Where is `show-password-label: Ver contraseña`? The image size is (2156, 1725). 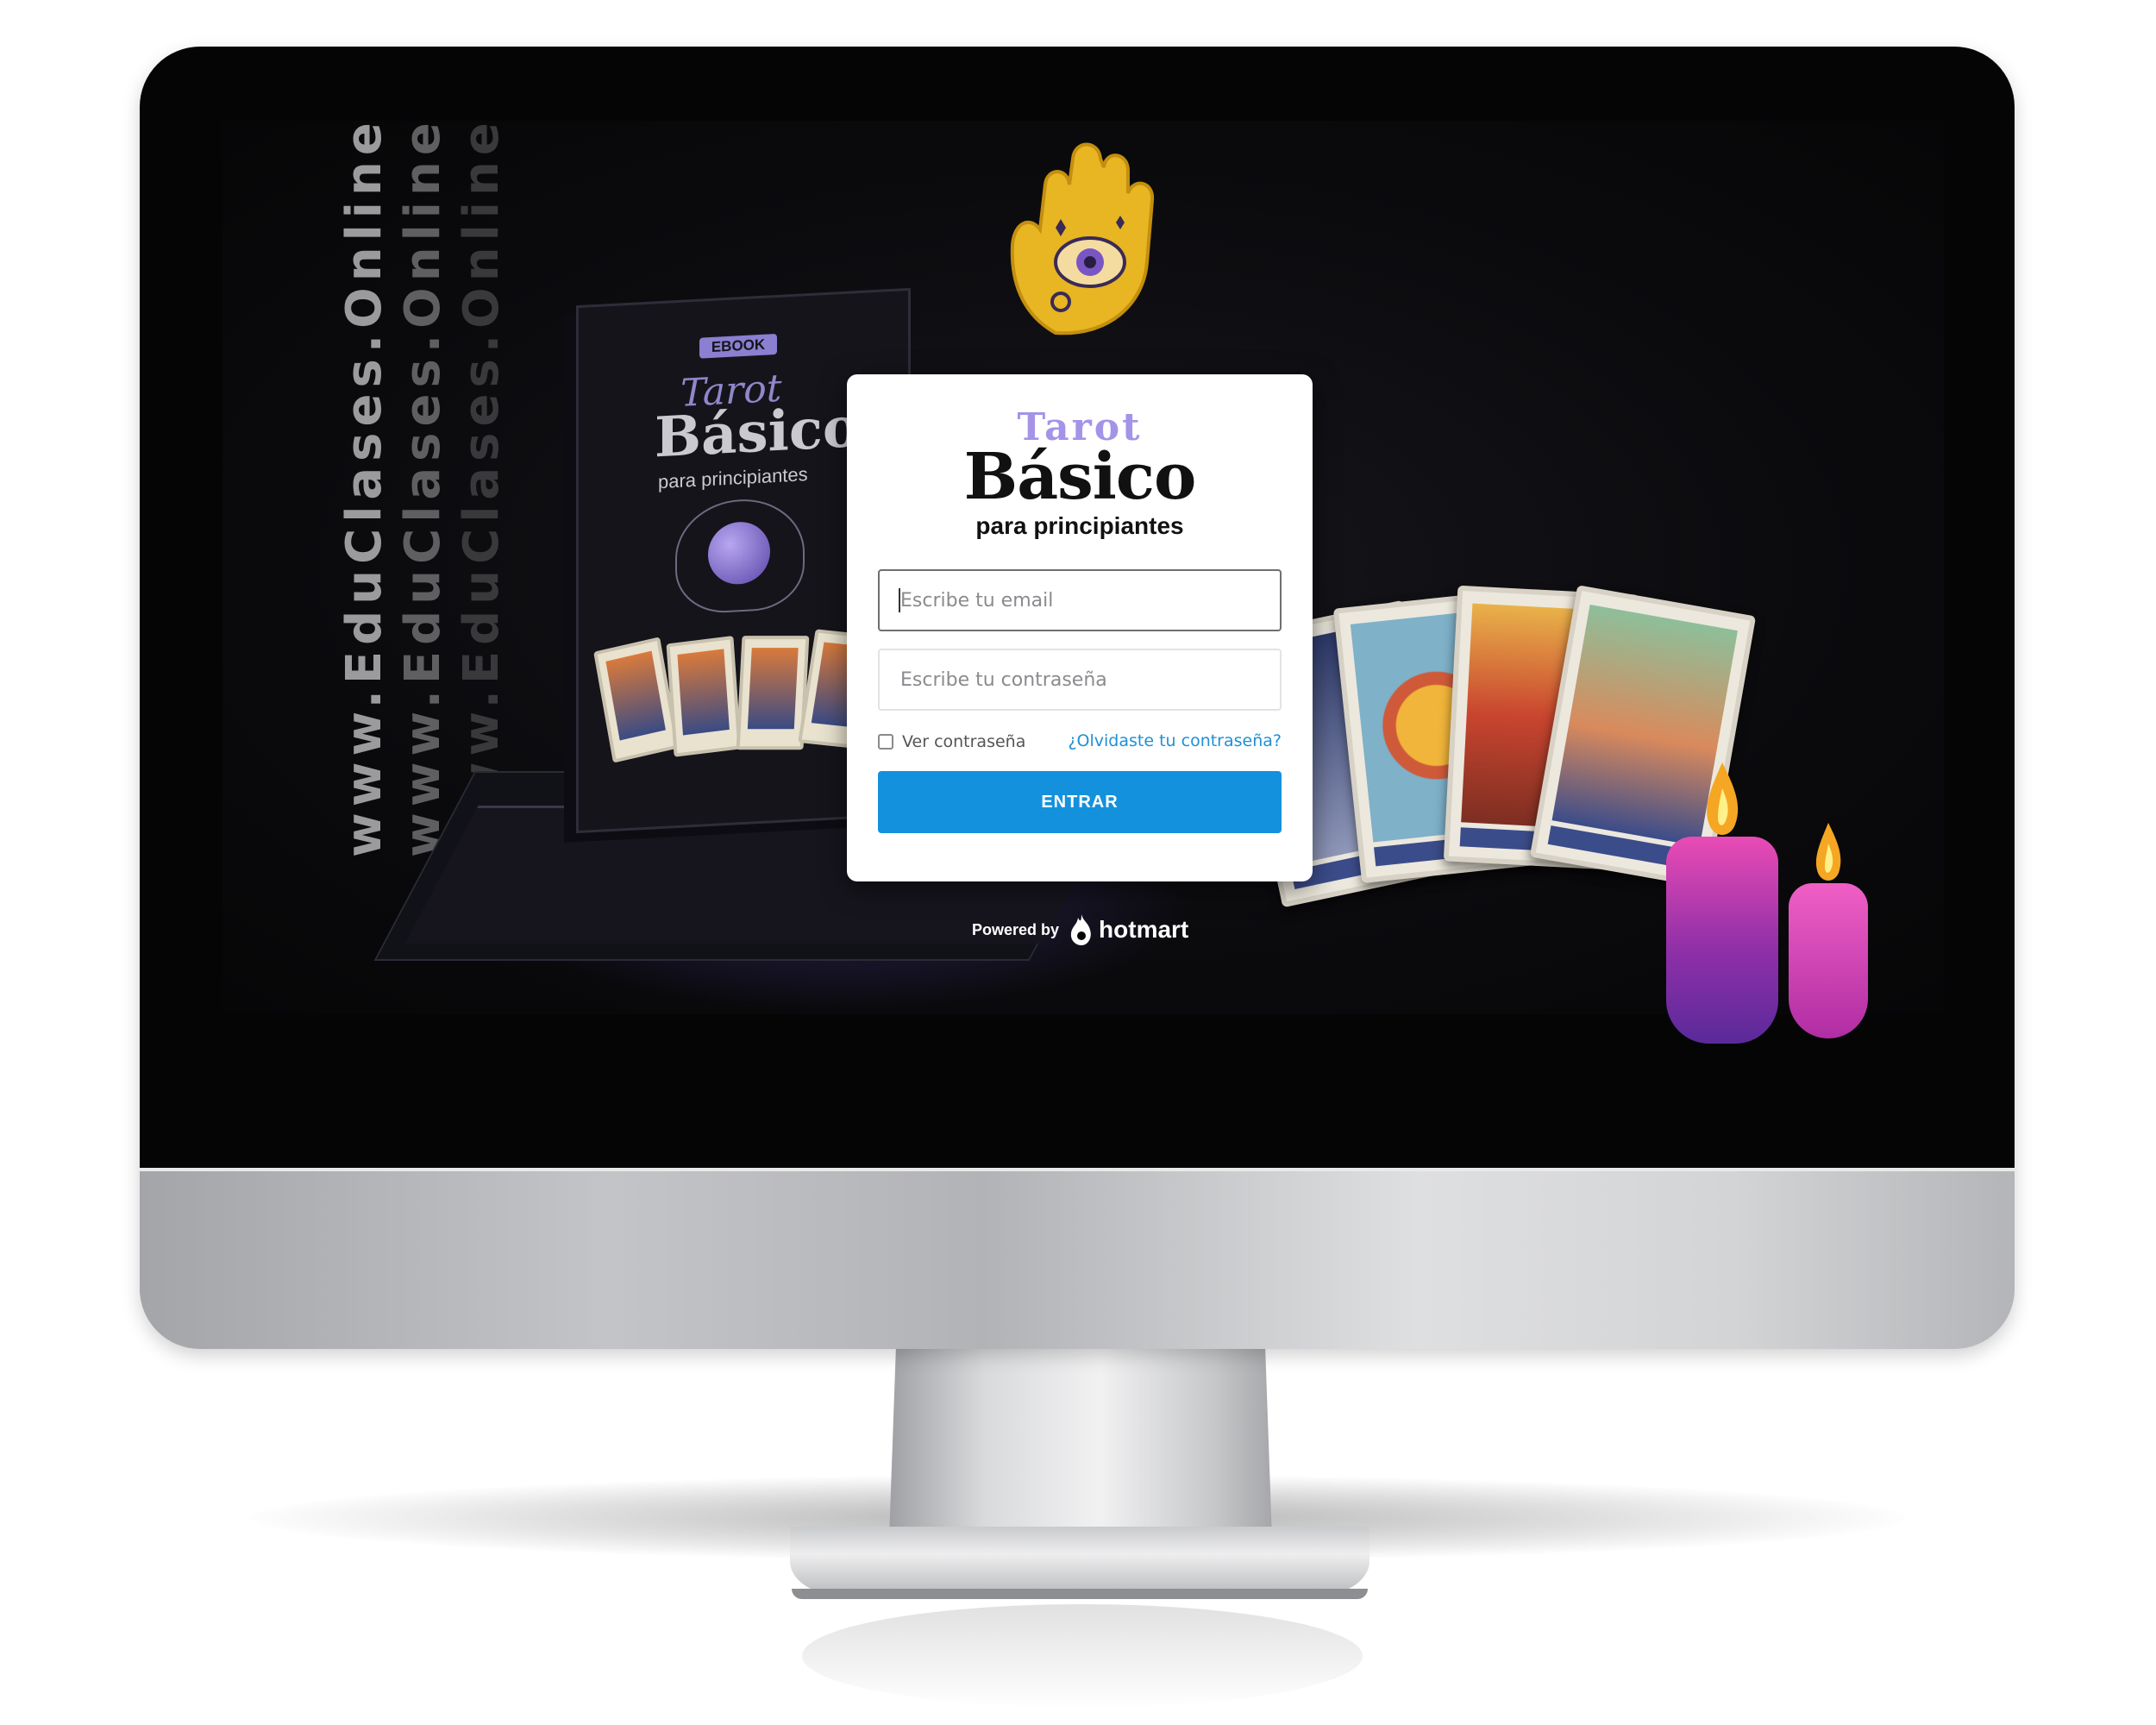
show-password-label: Ver contraseña is located at coordinates (964, 741).